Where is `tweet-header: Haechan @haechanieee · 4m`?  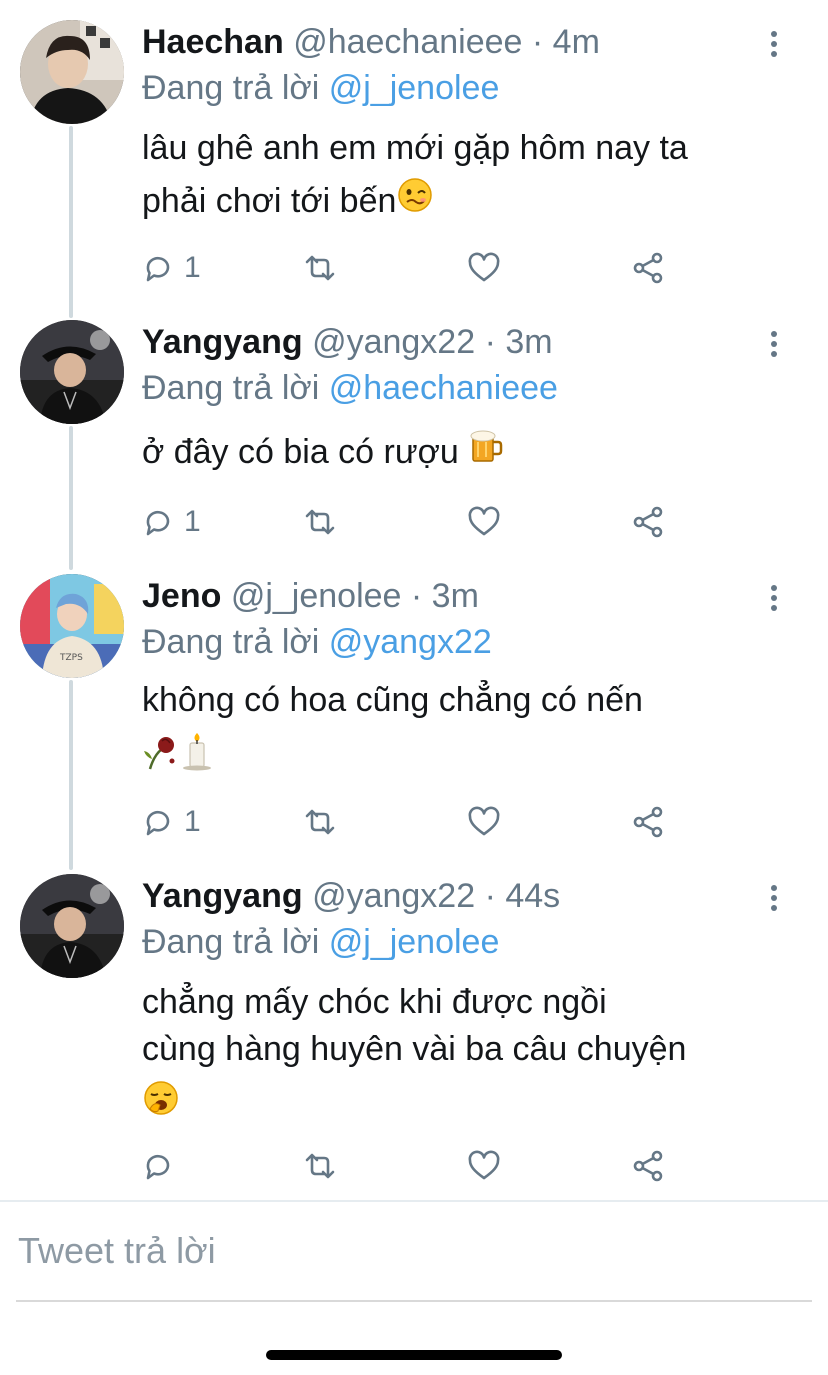
tweet-header: Haechan @haechanieee · 4m is located at coordinates (371, 42).